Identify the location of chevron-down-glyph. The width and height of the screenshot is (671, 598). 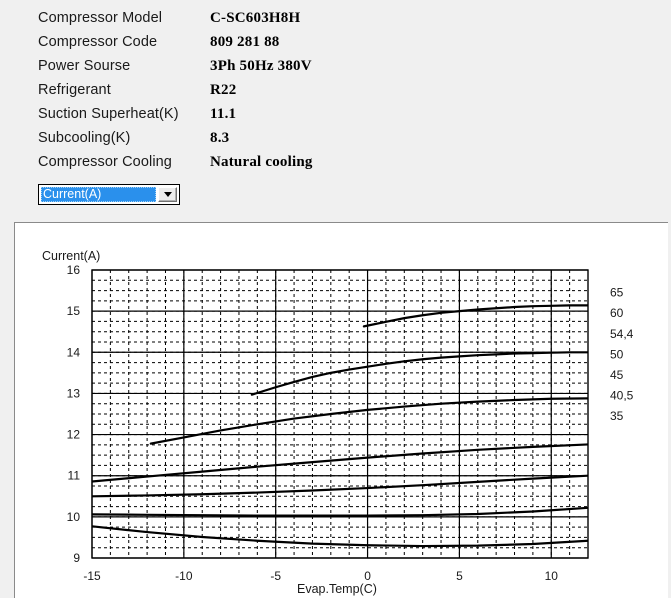
(167, 194).